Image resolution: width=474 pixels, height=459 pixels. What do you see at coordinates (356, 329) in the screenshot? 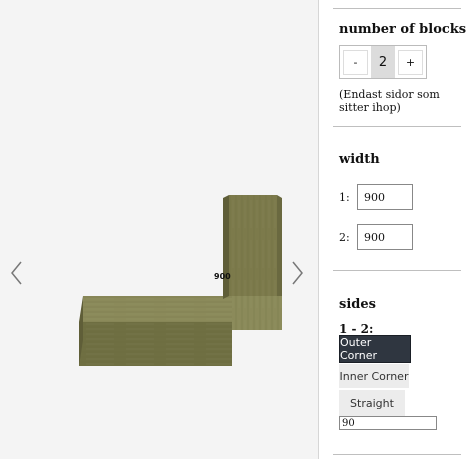
I see `sides-pair-label: 1 - 2:` at bounding box center [356, 329].